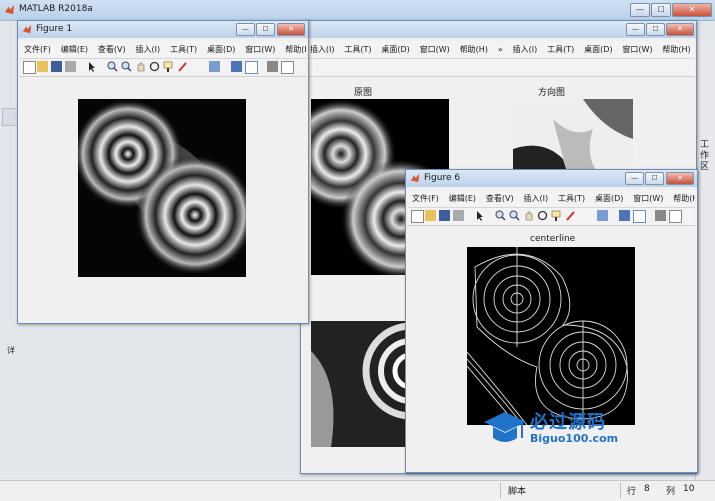 The height and width of the screenshot is (501, 715). I want to click on watermark-text: 必过源码, so click(568, 422).